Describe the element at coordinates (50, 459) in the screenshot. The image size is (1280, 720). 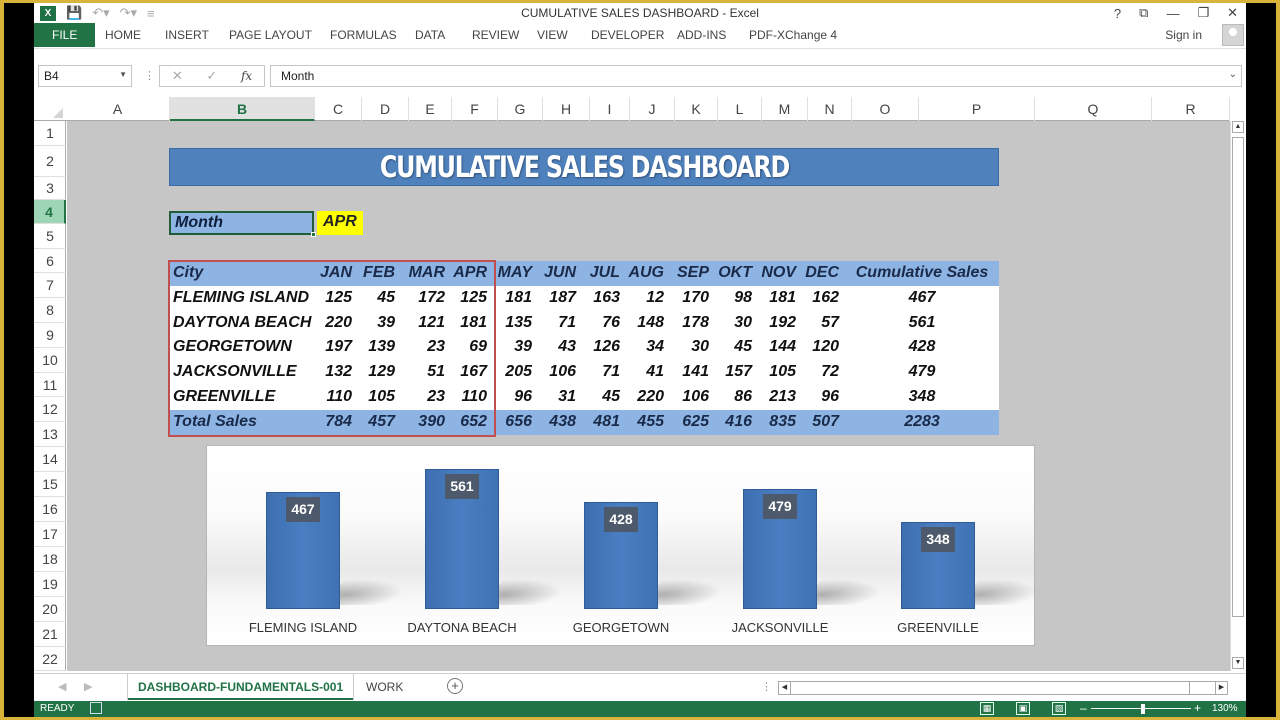
I see `row-header-14: 14` at that location.